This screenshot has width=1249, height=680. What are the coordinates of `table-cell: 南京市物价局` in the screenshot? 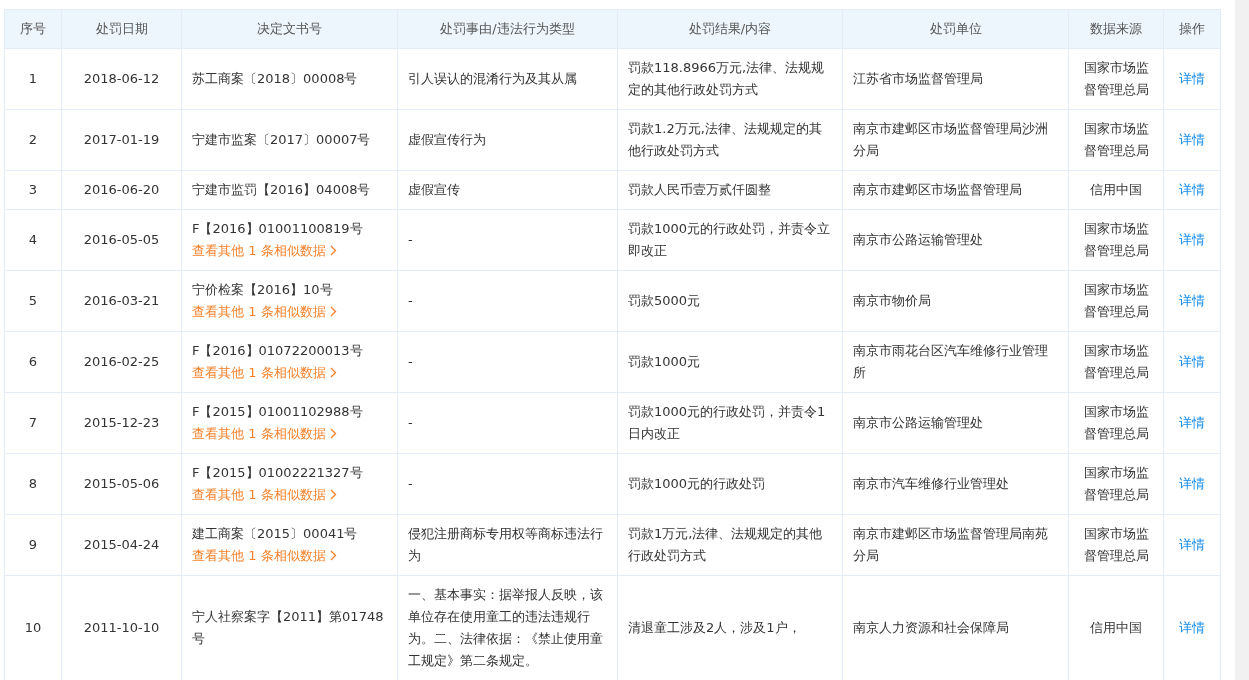 It's located at (955, 301).